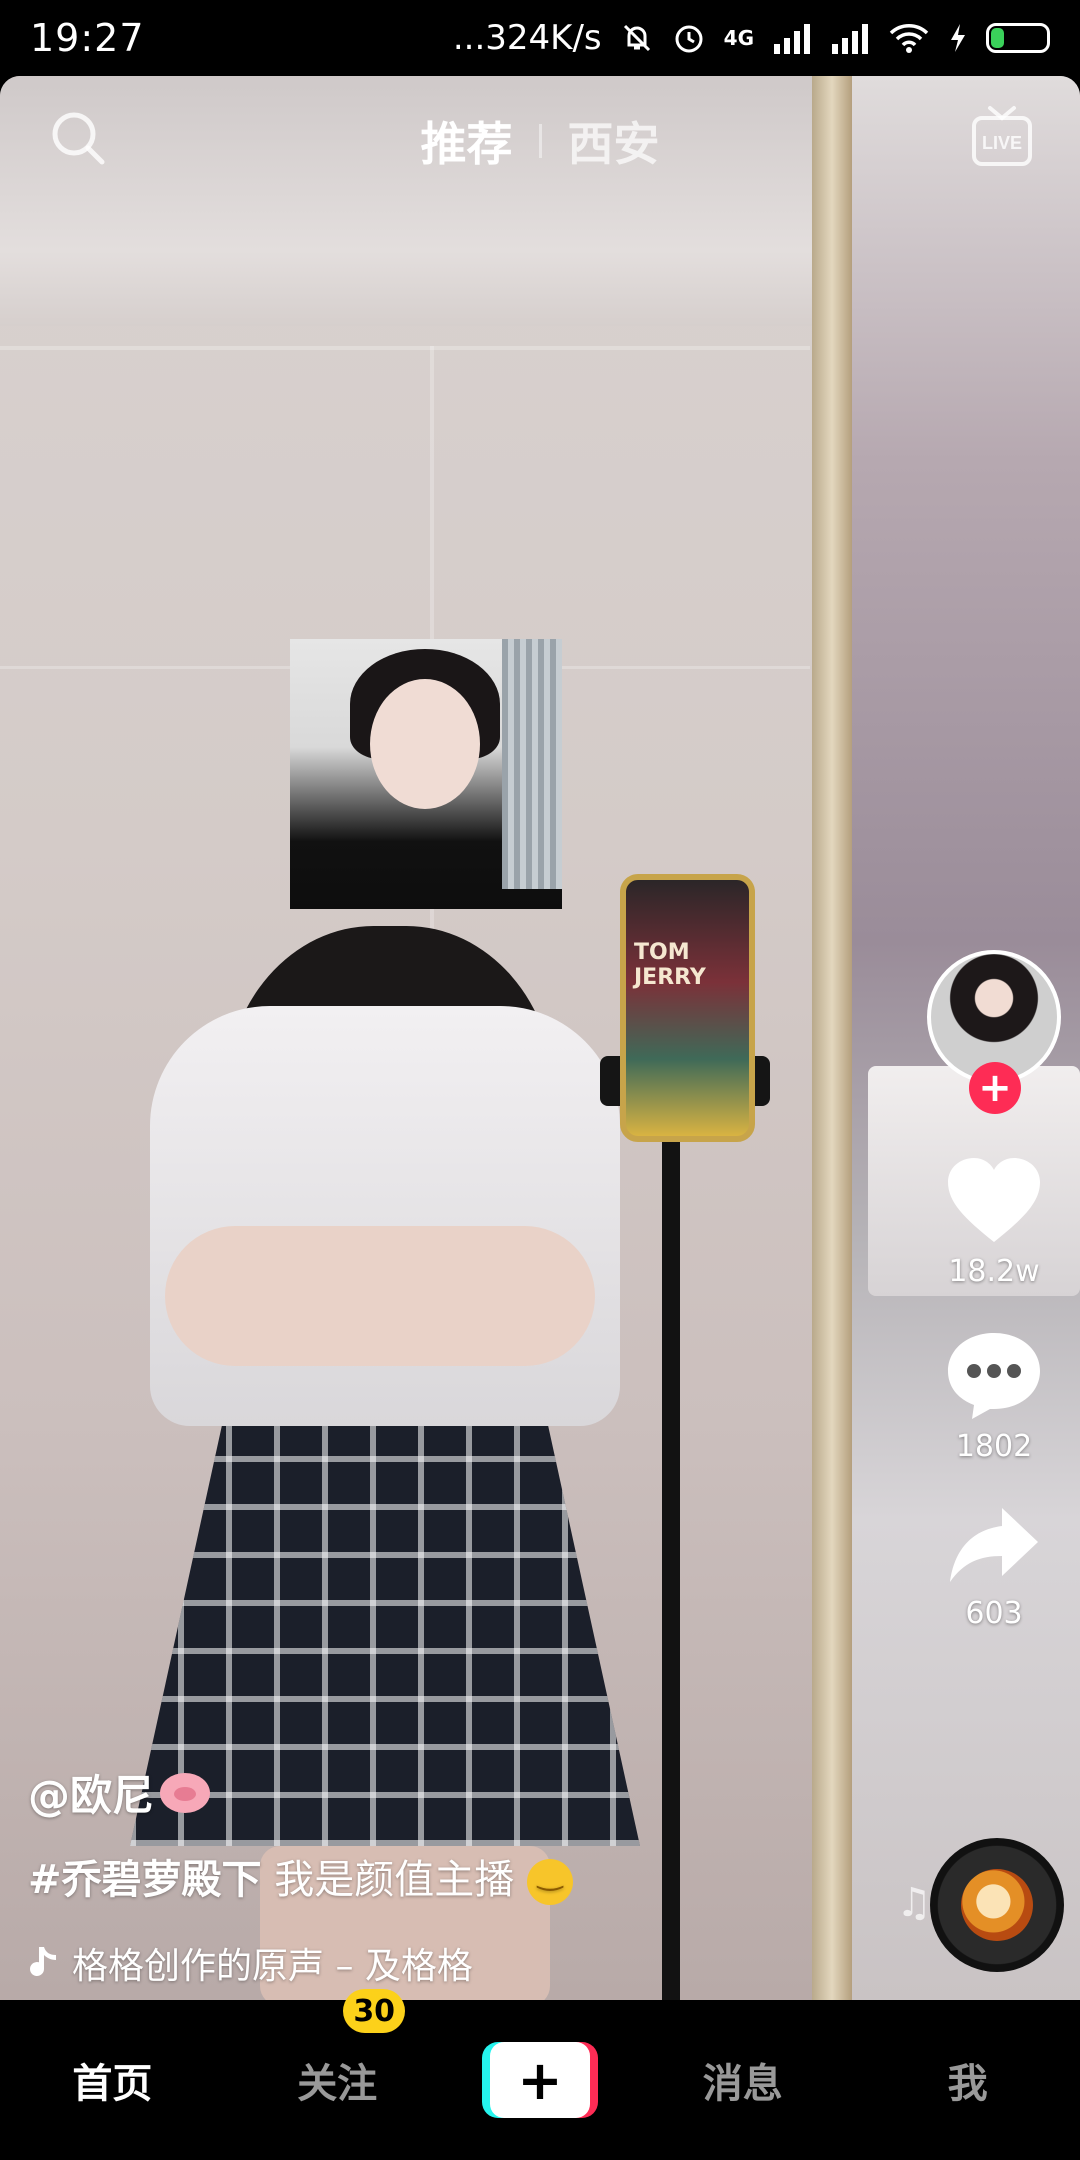 The image size is (1080, 2160). Describe the element at coordinates (994, 1032) in the screenshot. I see `creator-avatar-wrap: +` at that location.